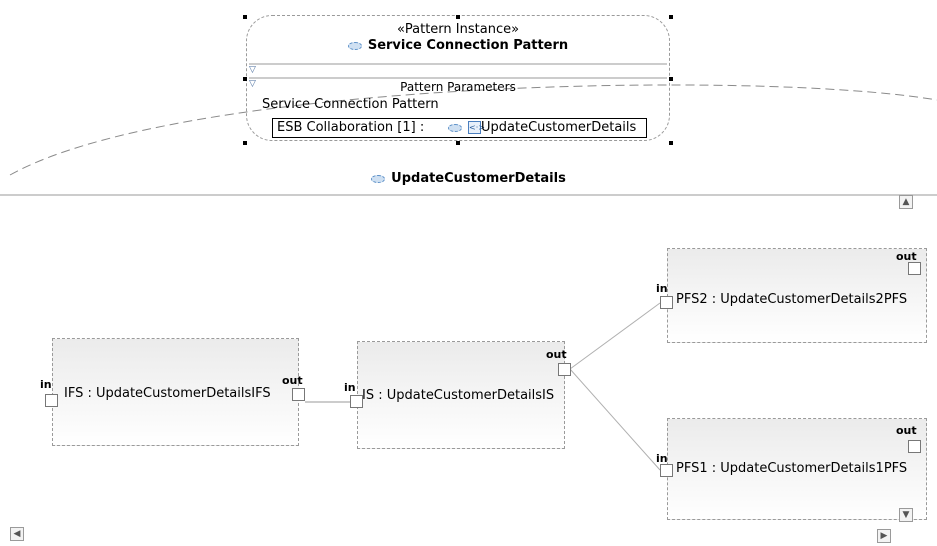 The image size is (937, 546). I want to click on scroll-left-icon: ◀, so click(17, 534).